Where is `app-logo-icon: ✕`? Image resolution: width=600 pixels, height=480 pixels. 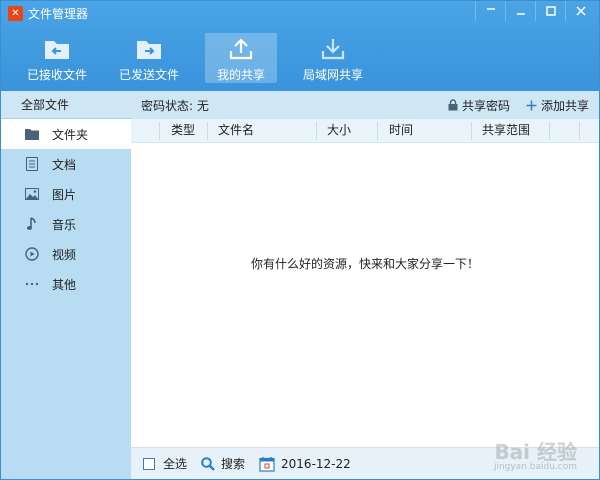
app-logo-icon: ✕ is located at coordinates (15, 13).